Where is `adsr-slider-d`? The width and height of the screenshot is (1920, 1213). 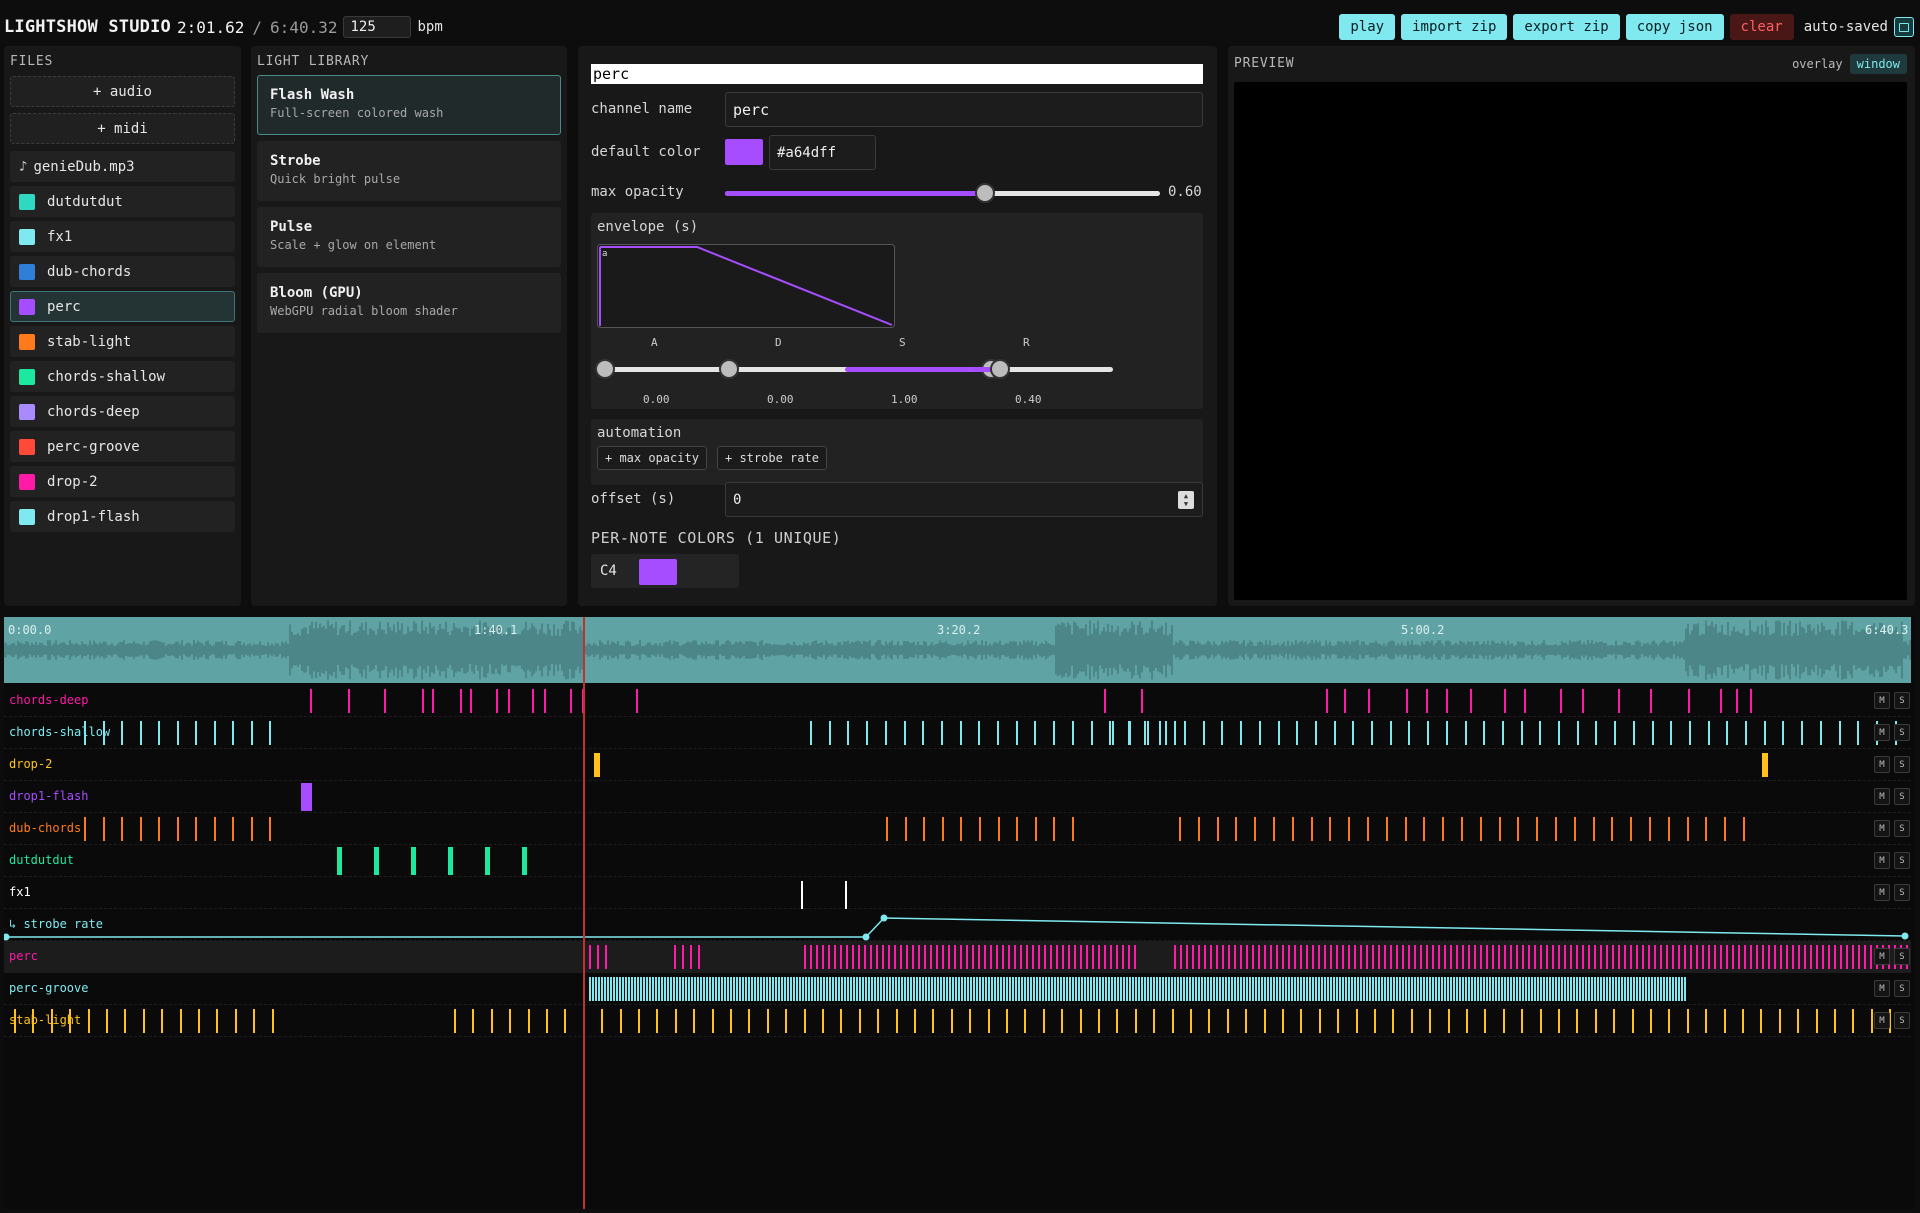
adsr-slider-d is located at coordinates (792, 369).